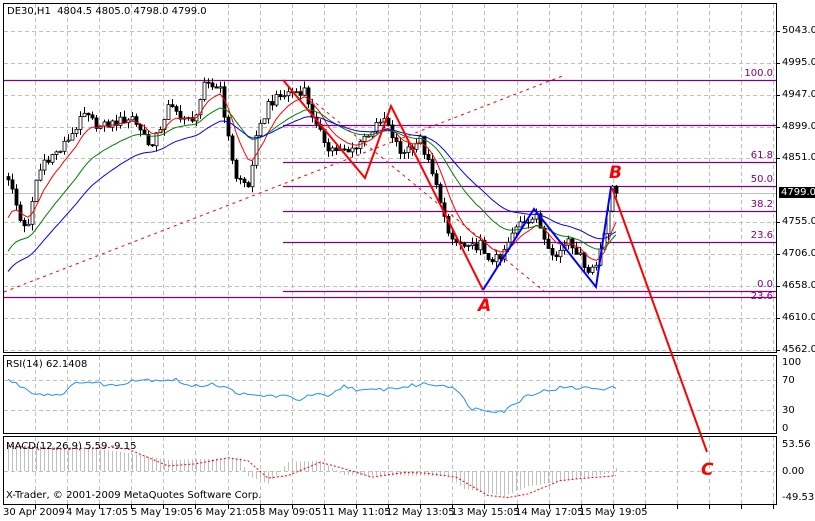 The width and height of the screenshot is (815, 521). I want to click on time-label: 11 May 11:05, so click(356, 512).